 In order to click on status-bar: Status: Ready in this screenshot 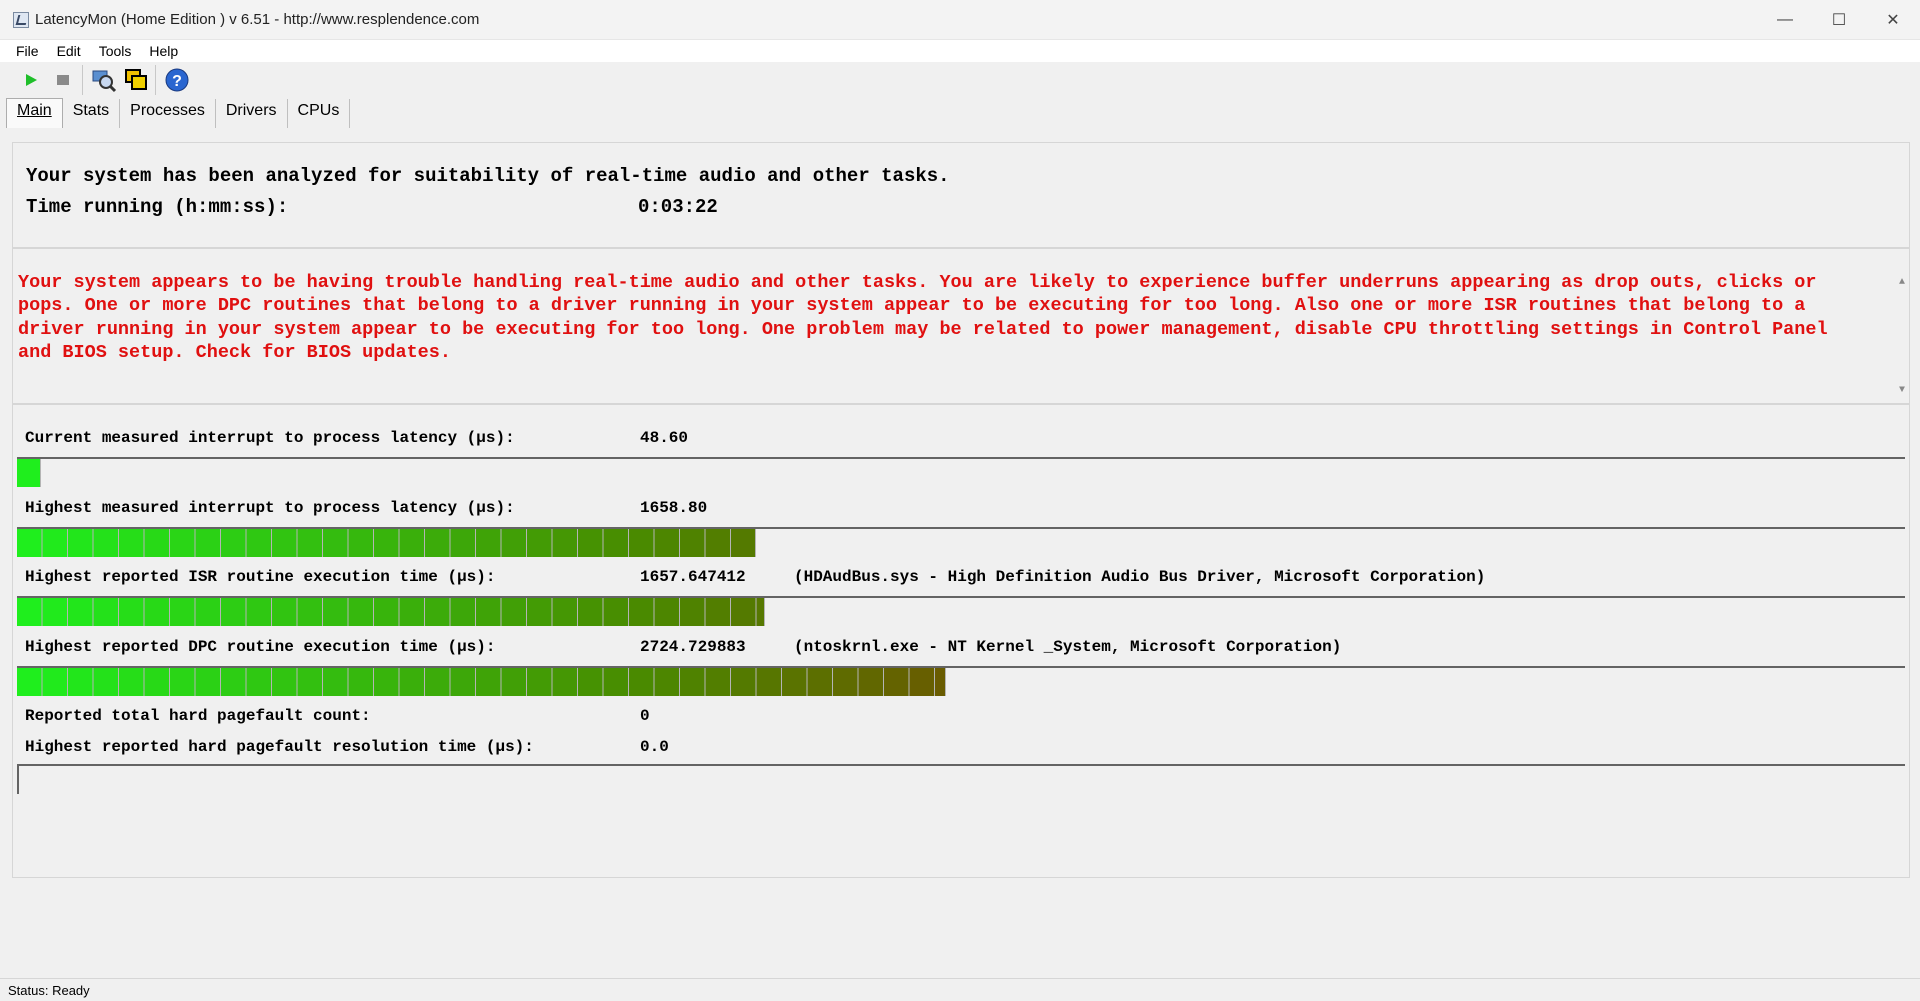, I will do `click(960, 989)`.